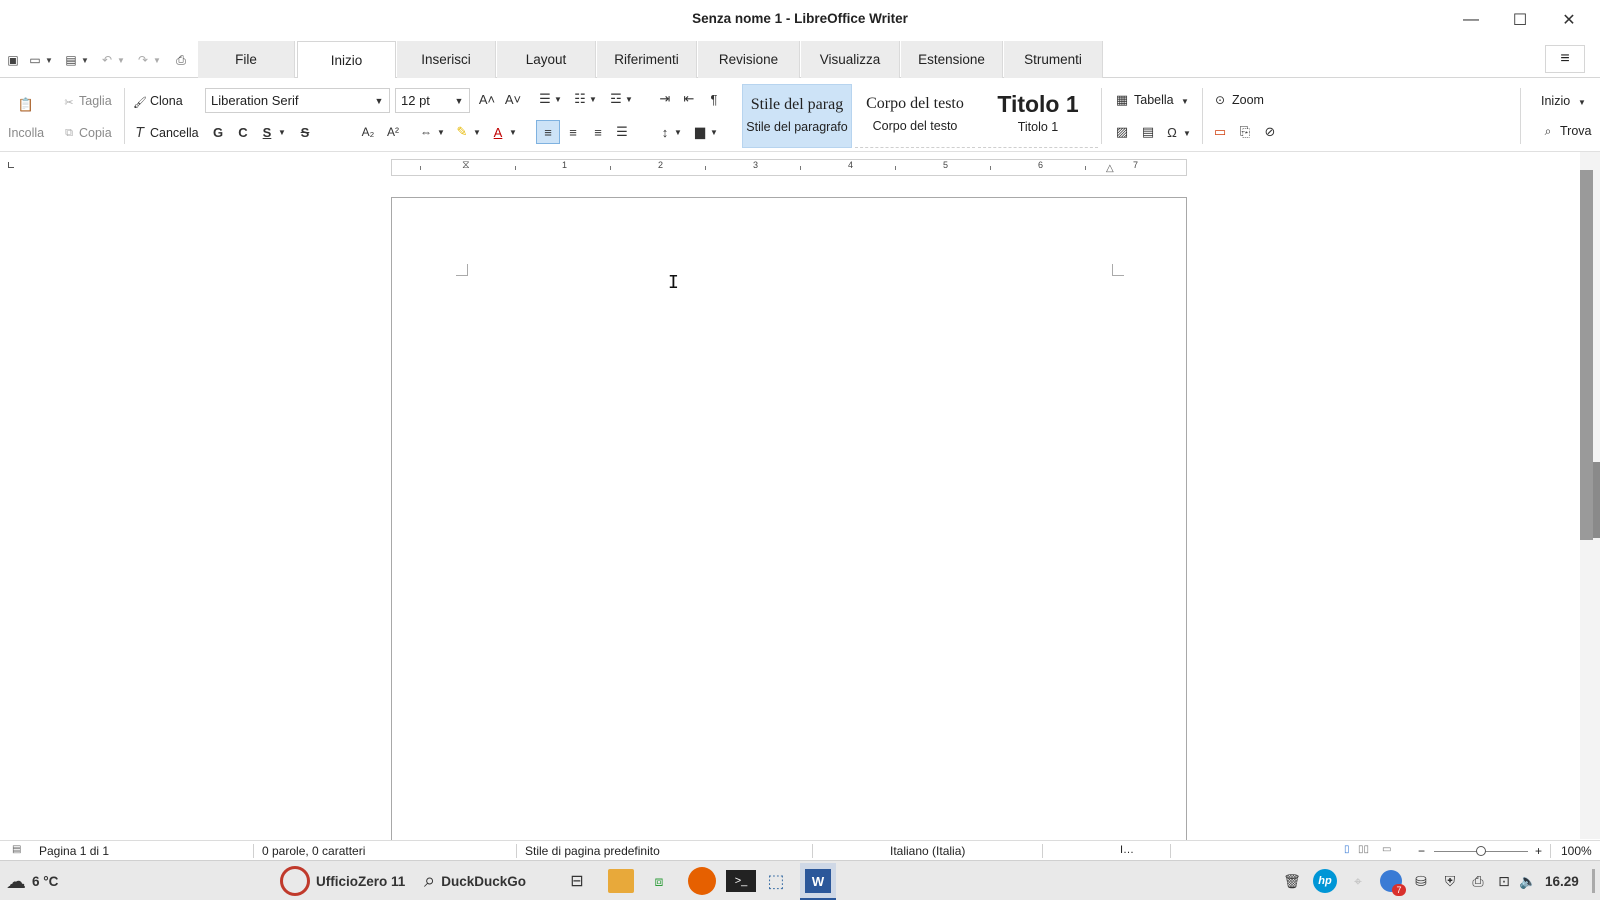 Image resolution: width=1600 pixels, height=900 pixels. What do you see at coordinates (1520, 20) in the screenshot?
I see `maximize-button: ☐` at bounding box center [1520, 20].